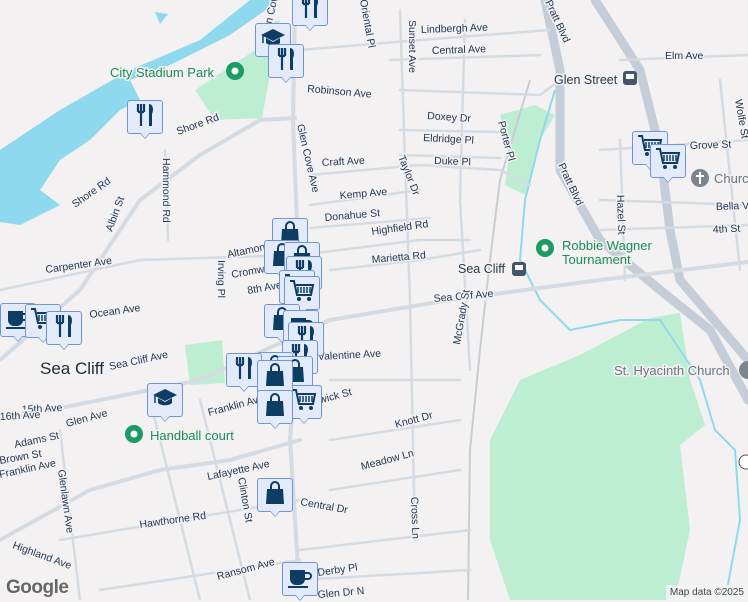 The width and height of the screenshot is (748, 602). Describe the element at coordinates (192, 435) in the screenshot. I see `poi-label: Handball court` at that location.